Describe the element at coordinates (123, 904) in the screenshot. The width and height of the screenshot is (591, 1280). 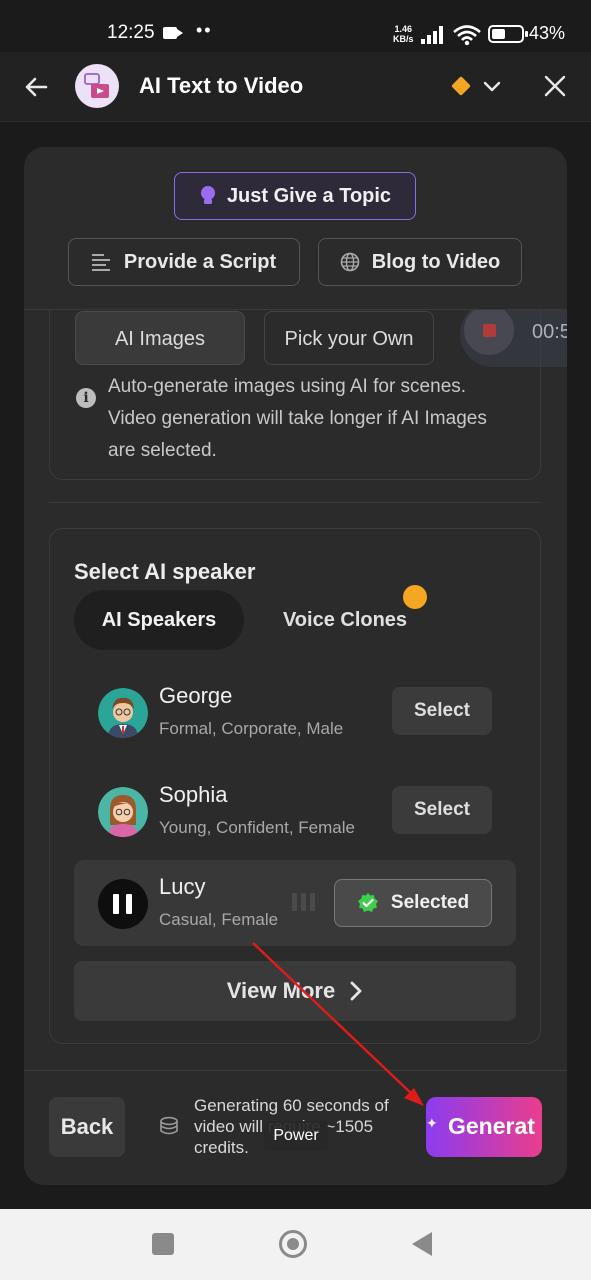
I see `pause-icon` at that location.